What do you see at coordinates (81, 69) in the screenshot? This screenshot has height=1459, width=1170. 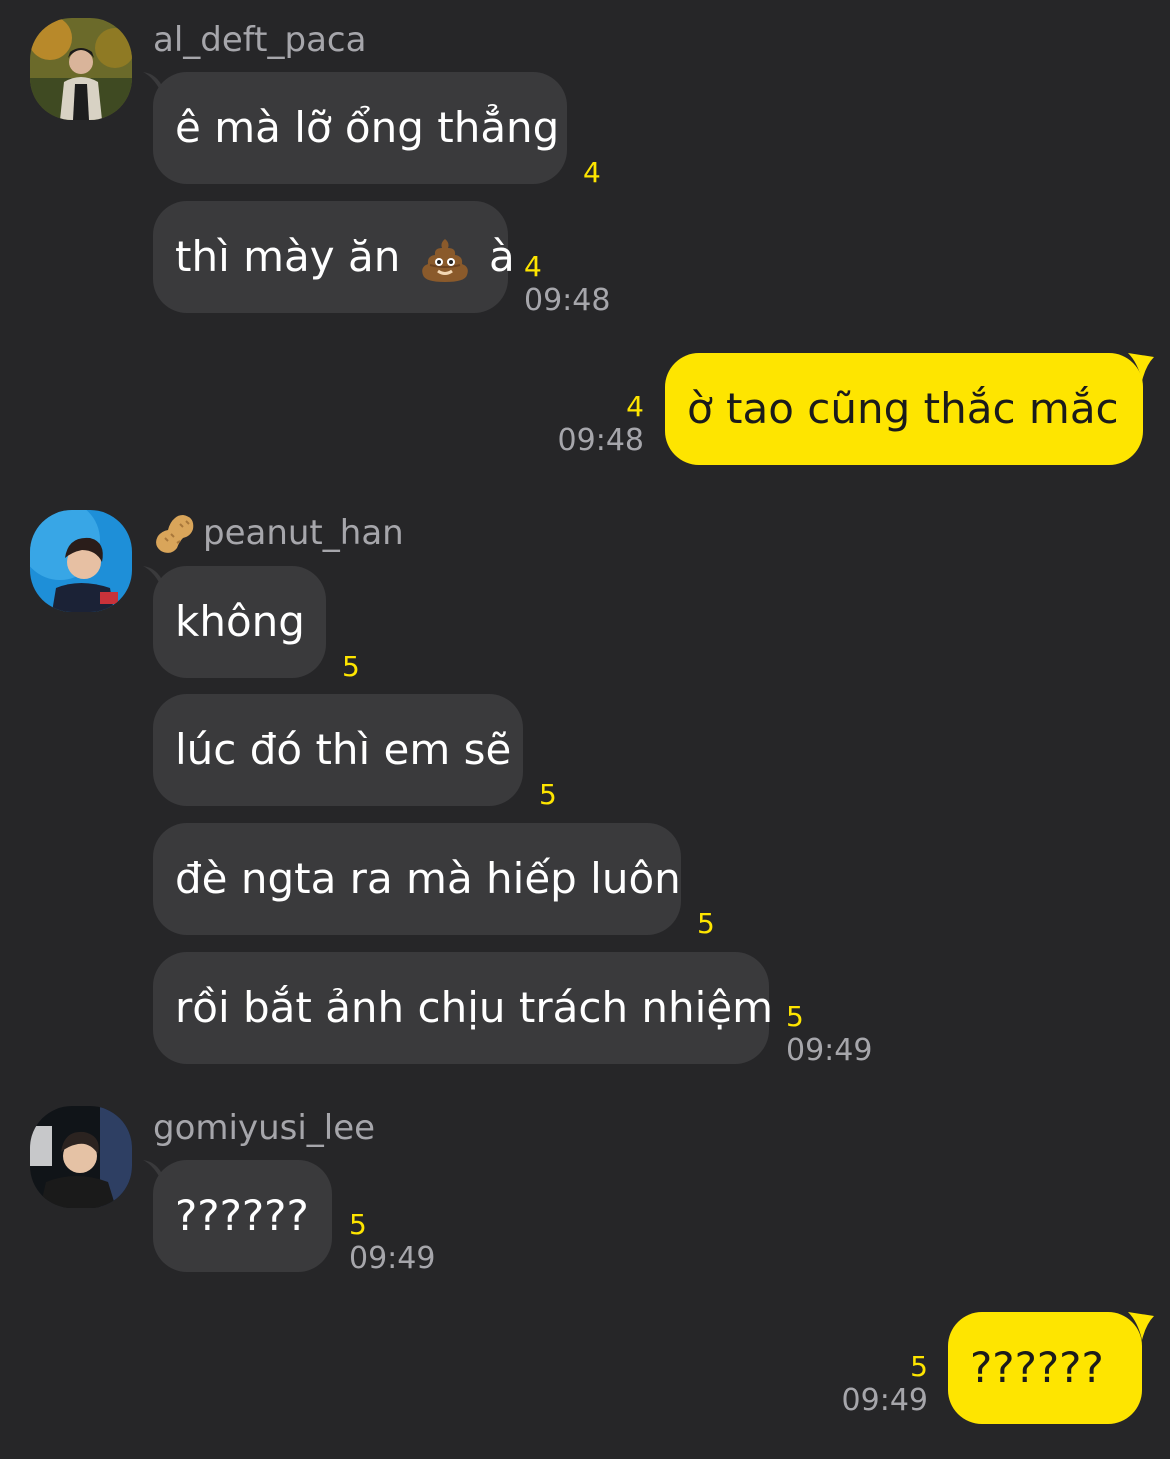 I see `avatar-al-deft-paca` at bounding box center [81, 69].